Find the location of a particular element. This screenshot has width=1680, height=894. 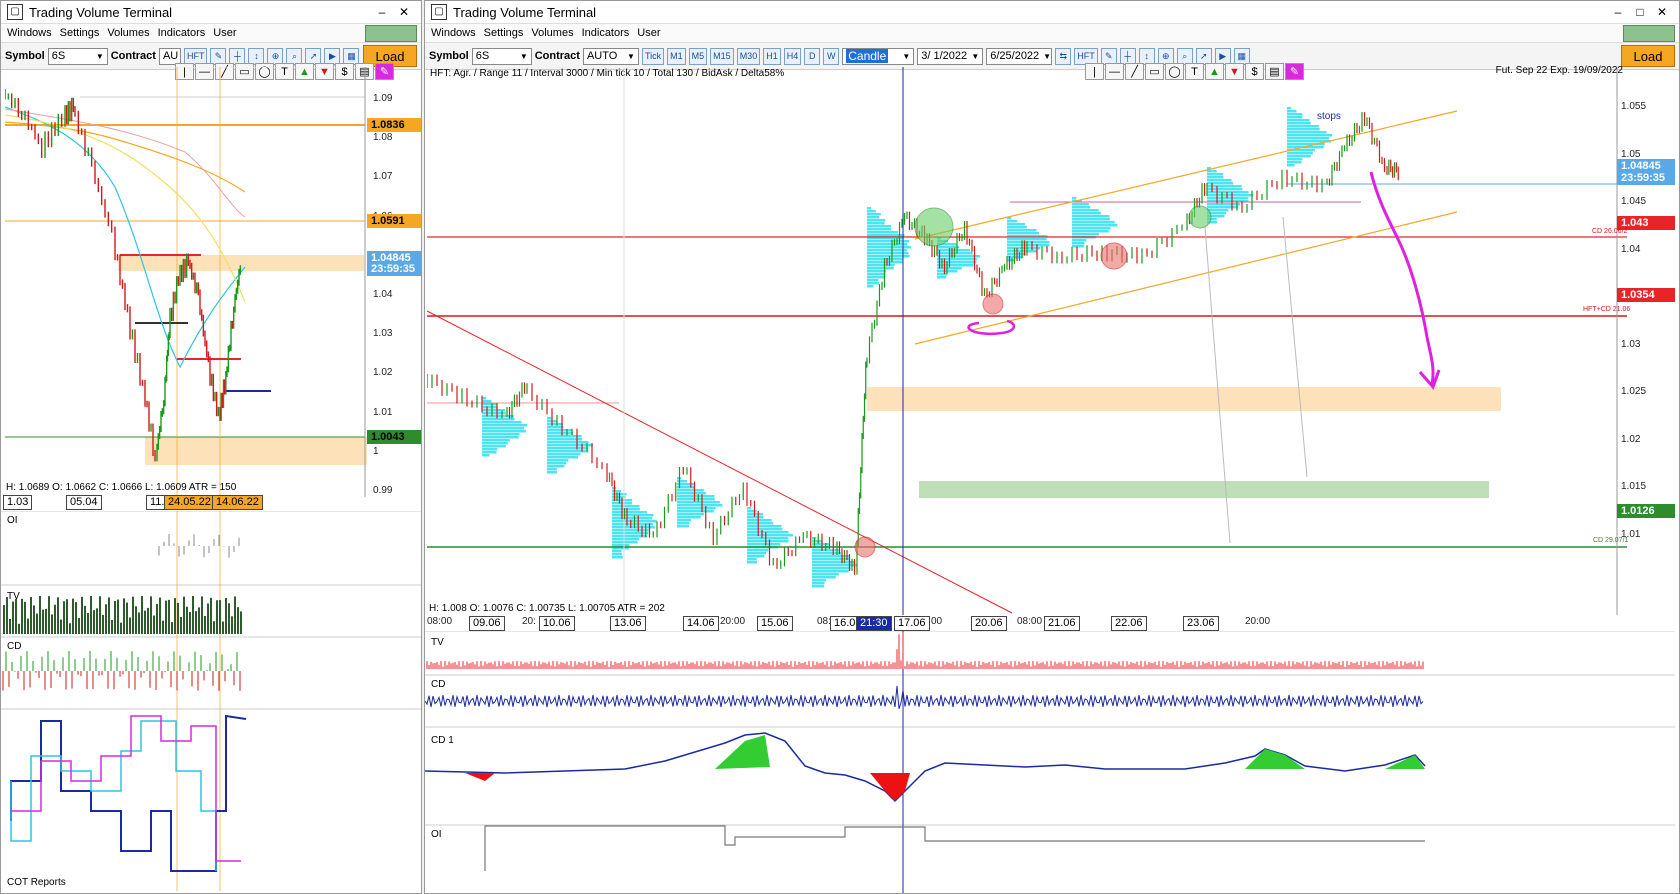

left-axis-tick: 1.07 is located at coordinates (383, 177).